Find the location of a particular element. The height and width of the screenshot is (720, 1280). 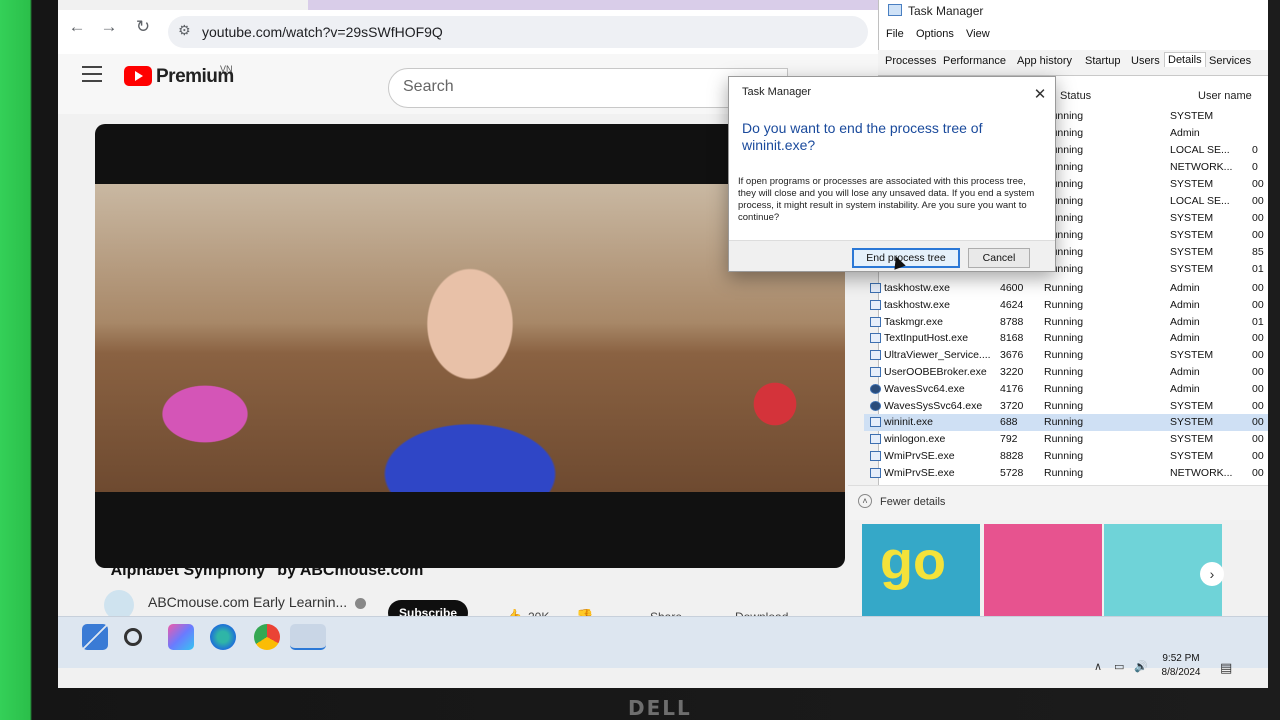

table-row: taskhostw.exe 4600 Running Admin 00 is located at coordinates (1066, 288).